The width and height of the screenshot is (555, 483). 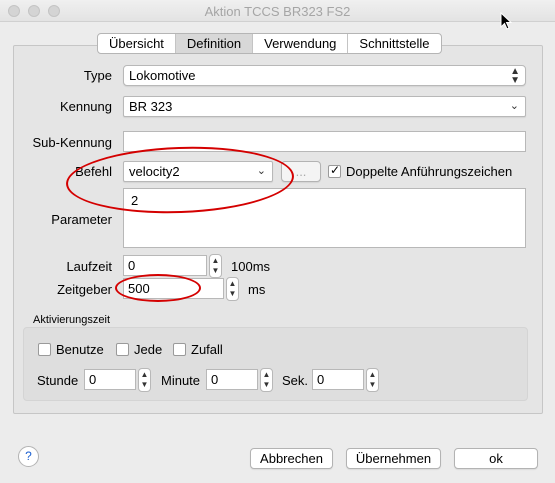 I want to click on tab-definition: Definition, so click(x=214, y=43).